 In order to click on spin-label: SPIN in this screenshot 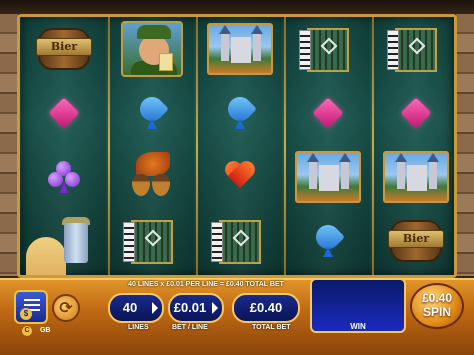, I will do `click(436, 312)`.